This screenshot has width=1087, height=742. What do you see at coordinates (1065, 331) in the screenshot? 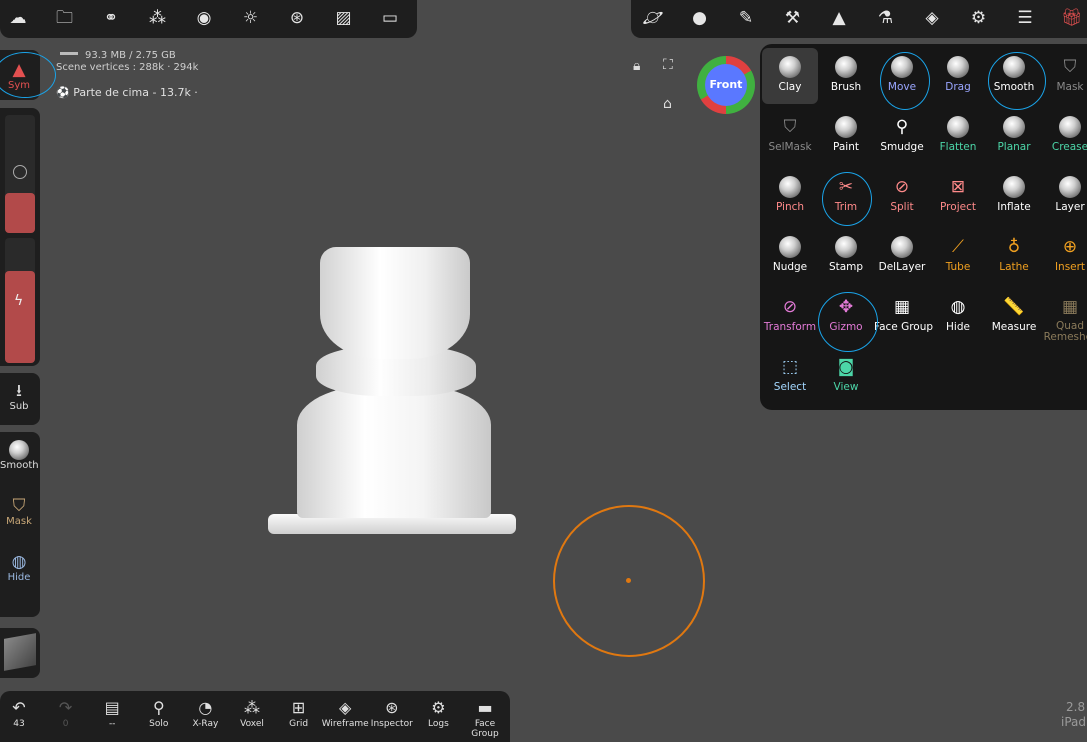
I see `tool-label: Quad Remesher` at bounding box center [1065, 331].